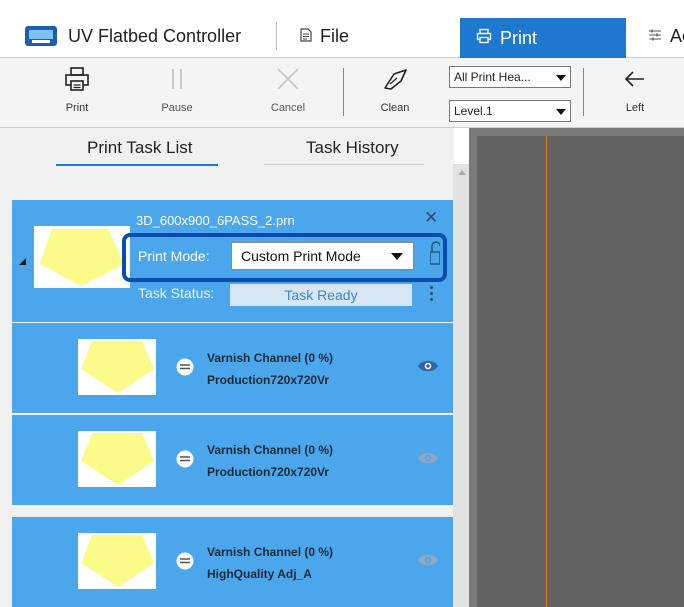 The width and height of the screenshot is (684, 607). I want to click on tab-task-history: Task History, so click(352, 148).